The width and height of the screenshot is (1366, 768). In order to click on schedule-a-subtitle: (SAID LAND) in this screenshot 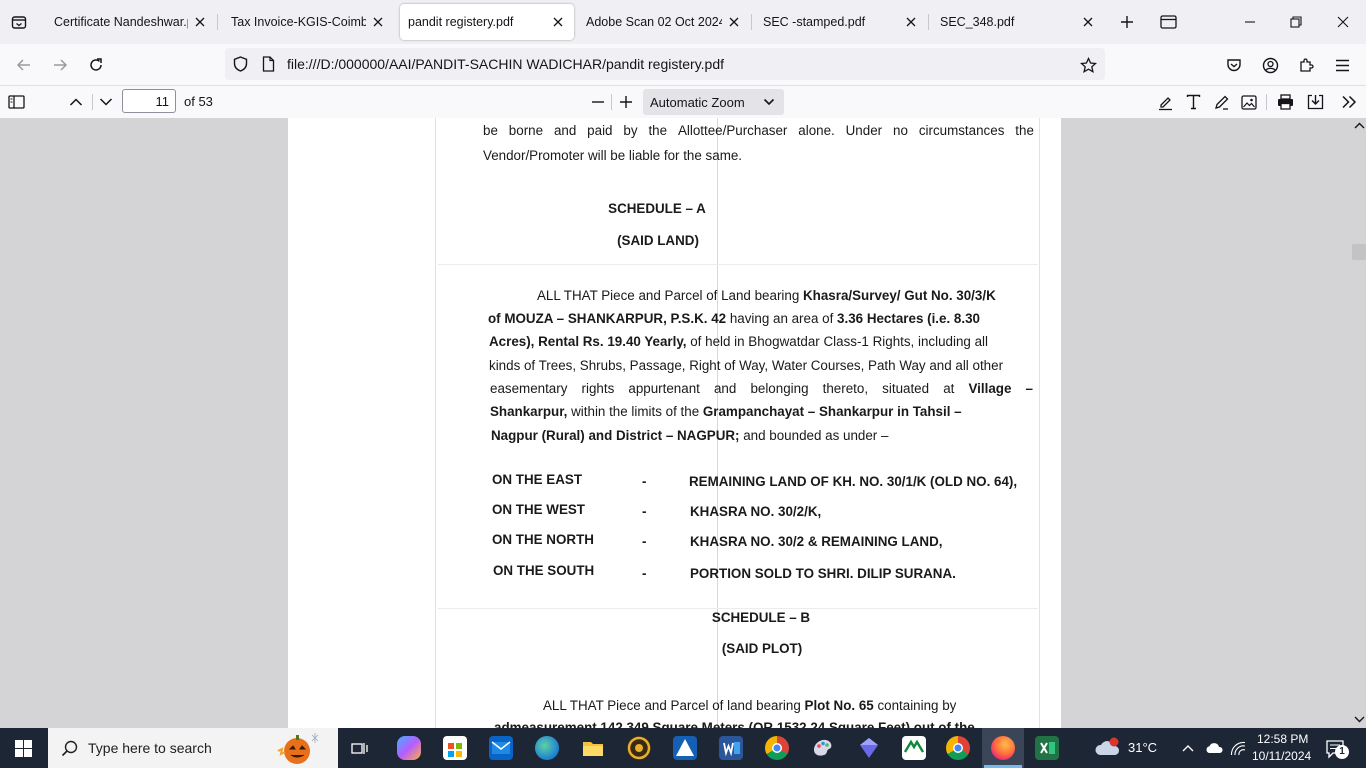, I will do `click(658, 240)`.